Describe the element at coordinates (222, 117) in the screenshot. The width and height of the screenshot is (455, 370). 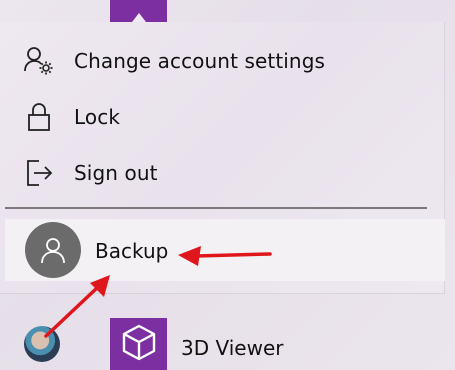
I see `menu-item-lock: Lock` at that location.